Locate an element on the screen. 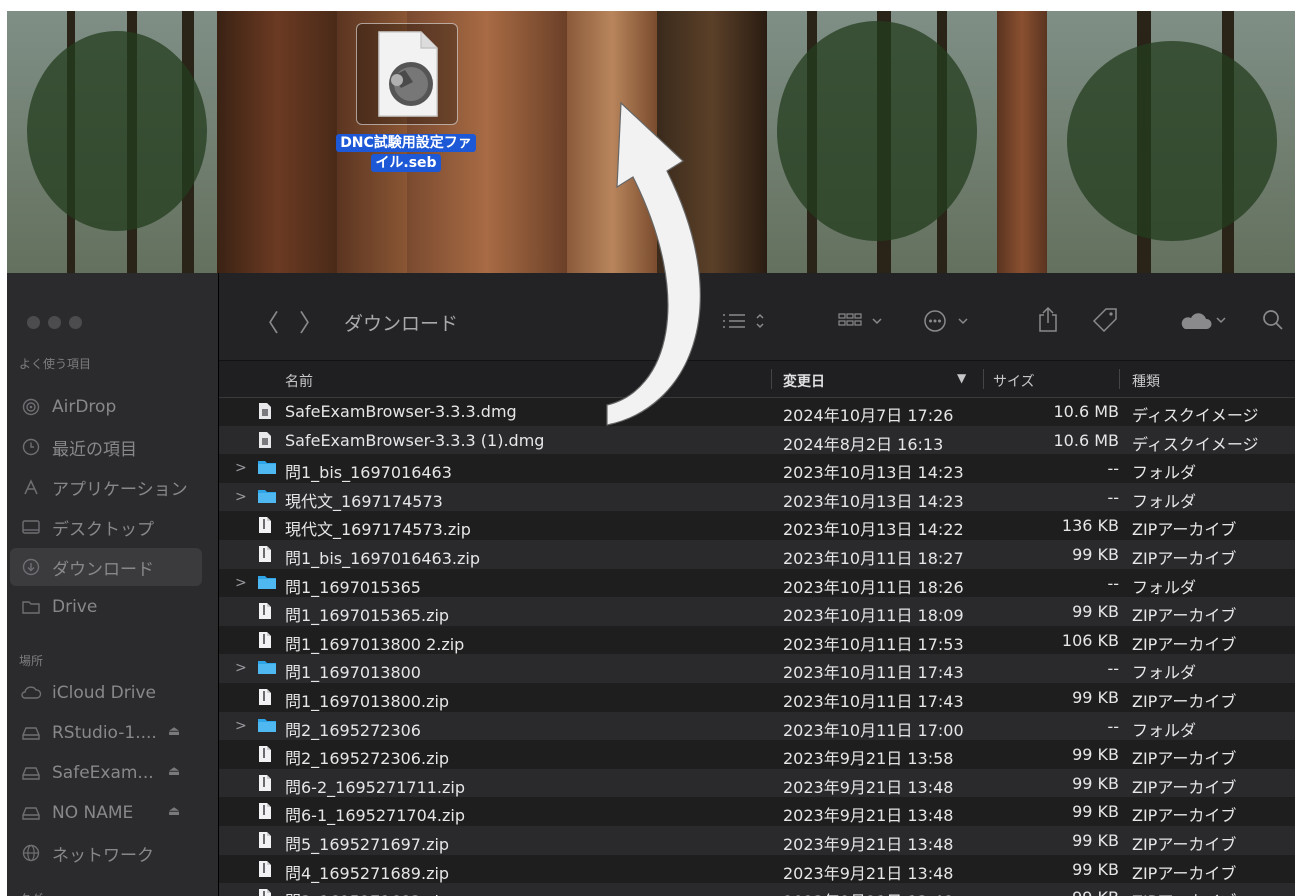 The width and height of the screenshot is (1295, 896). cloud-icon is located at coordinates (31, 693).